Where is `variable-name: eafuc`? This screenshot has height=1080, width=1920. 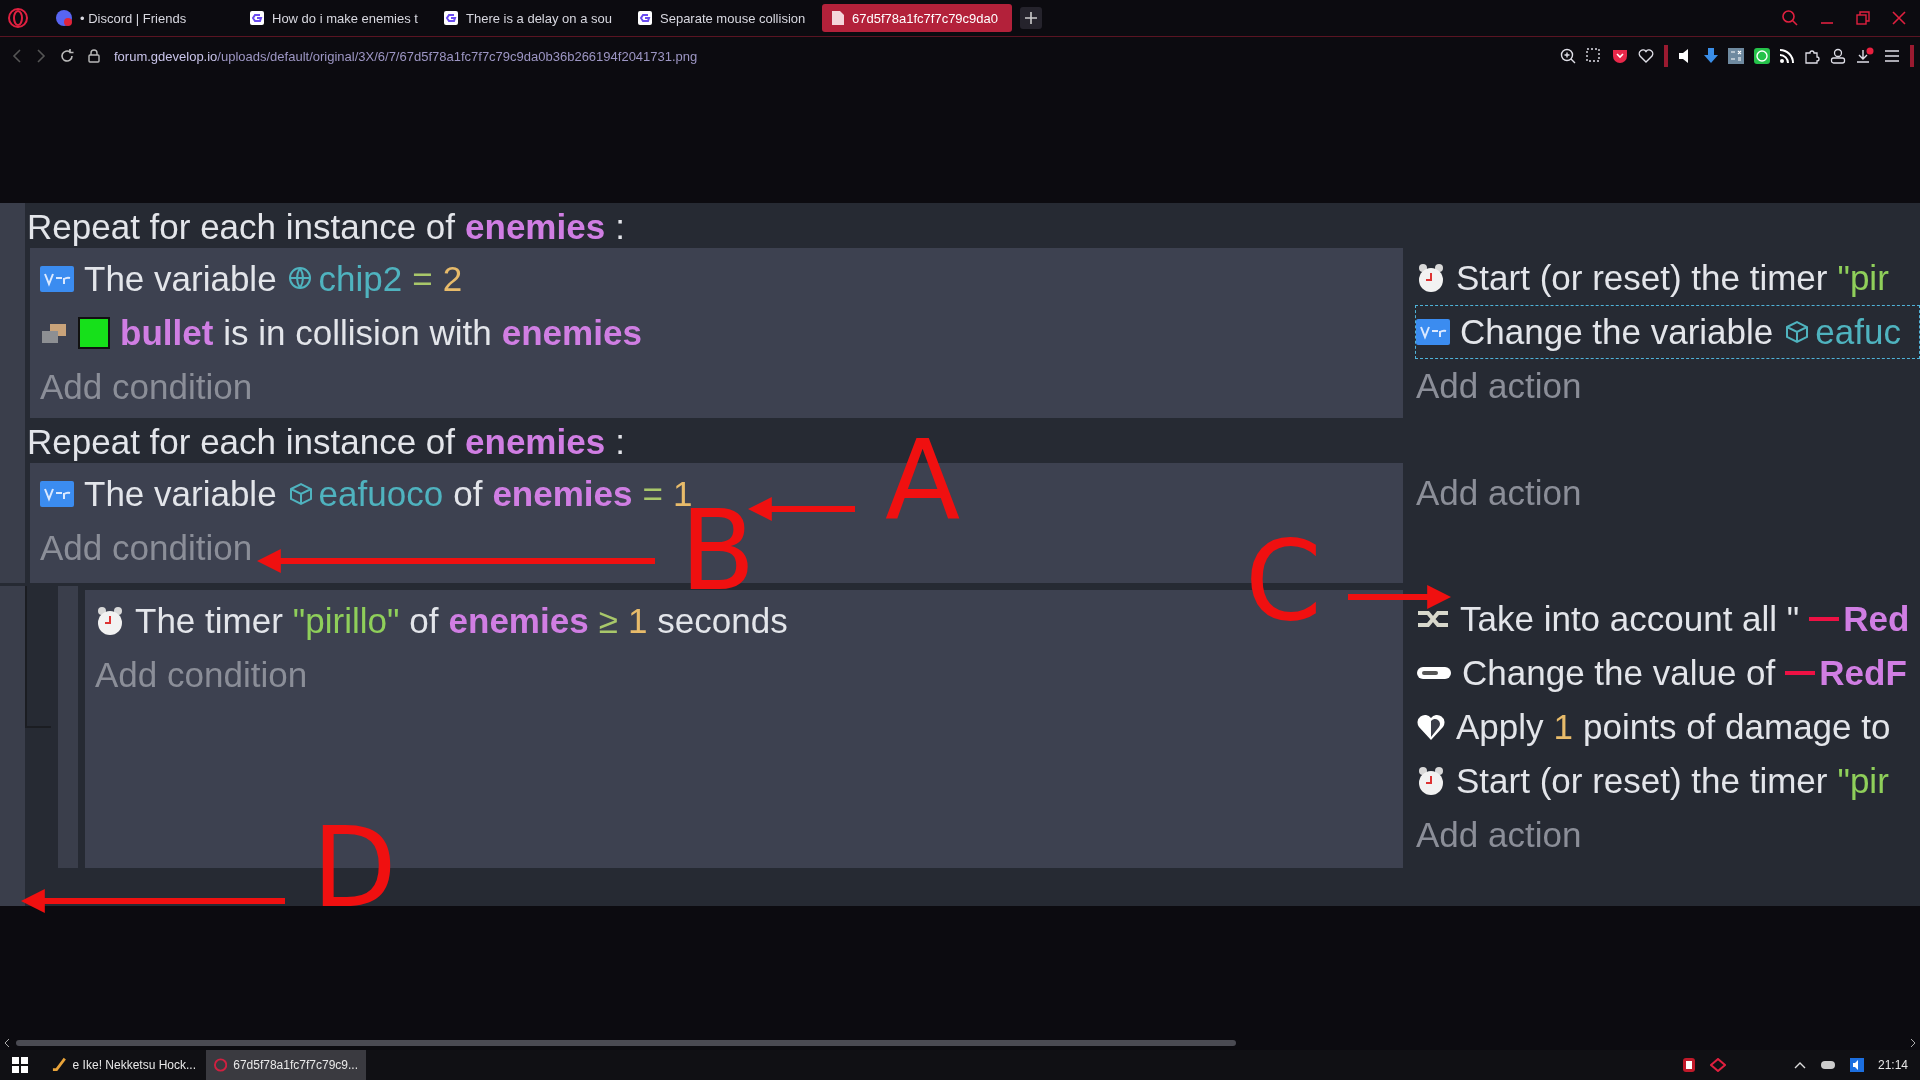 variable-name: eafuc is located at coordinates (1858, 332).